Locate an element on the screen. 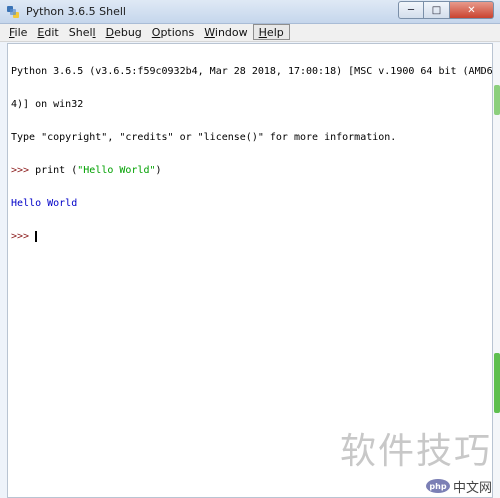 This screenshot has width=500, height=498. menu-debug: Debug is located at coordinates (124, 32).